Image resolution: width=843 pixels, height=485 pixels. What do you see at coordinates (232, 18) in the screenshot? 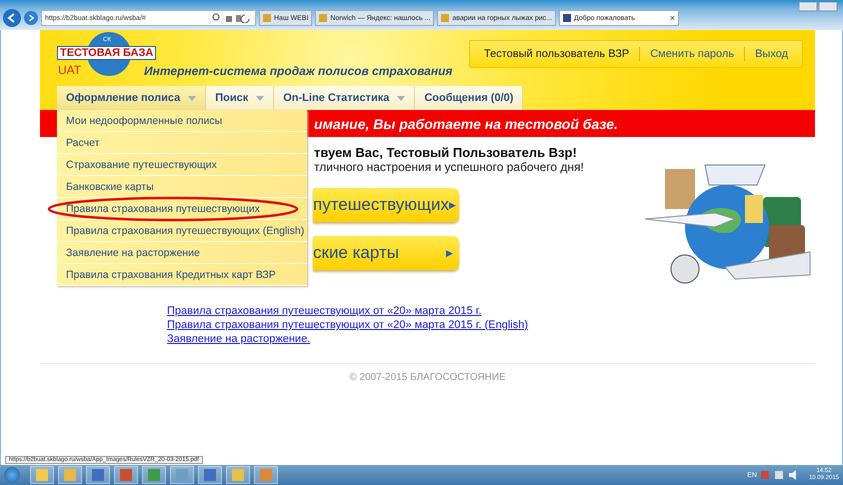
I see `address-tools-icon` at bounding box center [232, 18].